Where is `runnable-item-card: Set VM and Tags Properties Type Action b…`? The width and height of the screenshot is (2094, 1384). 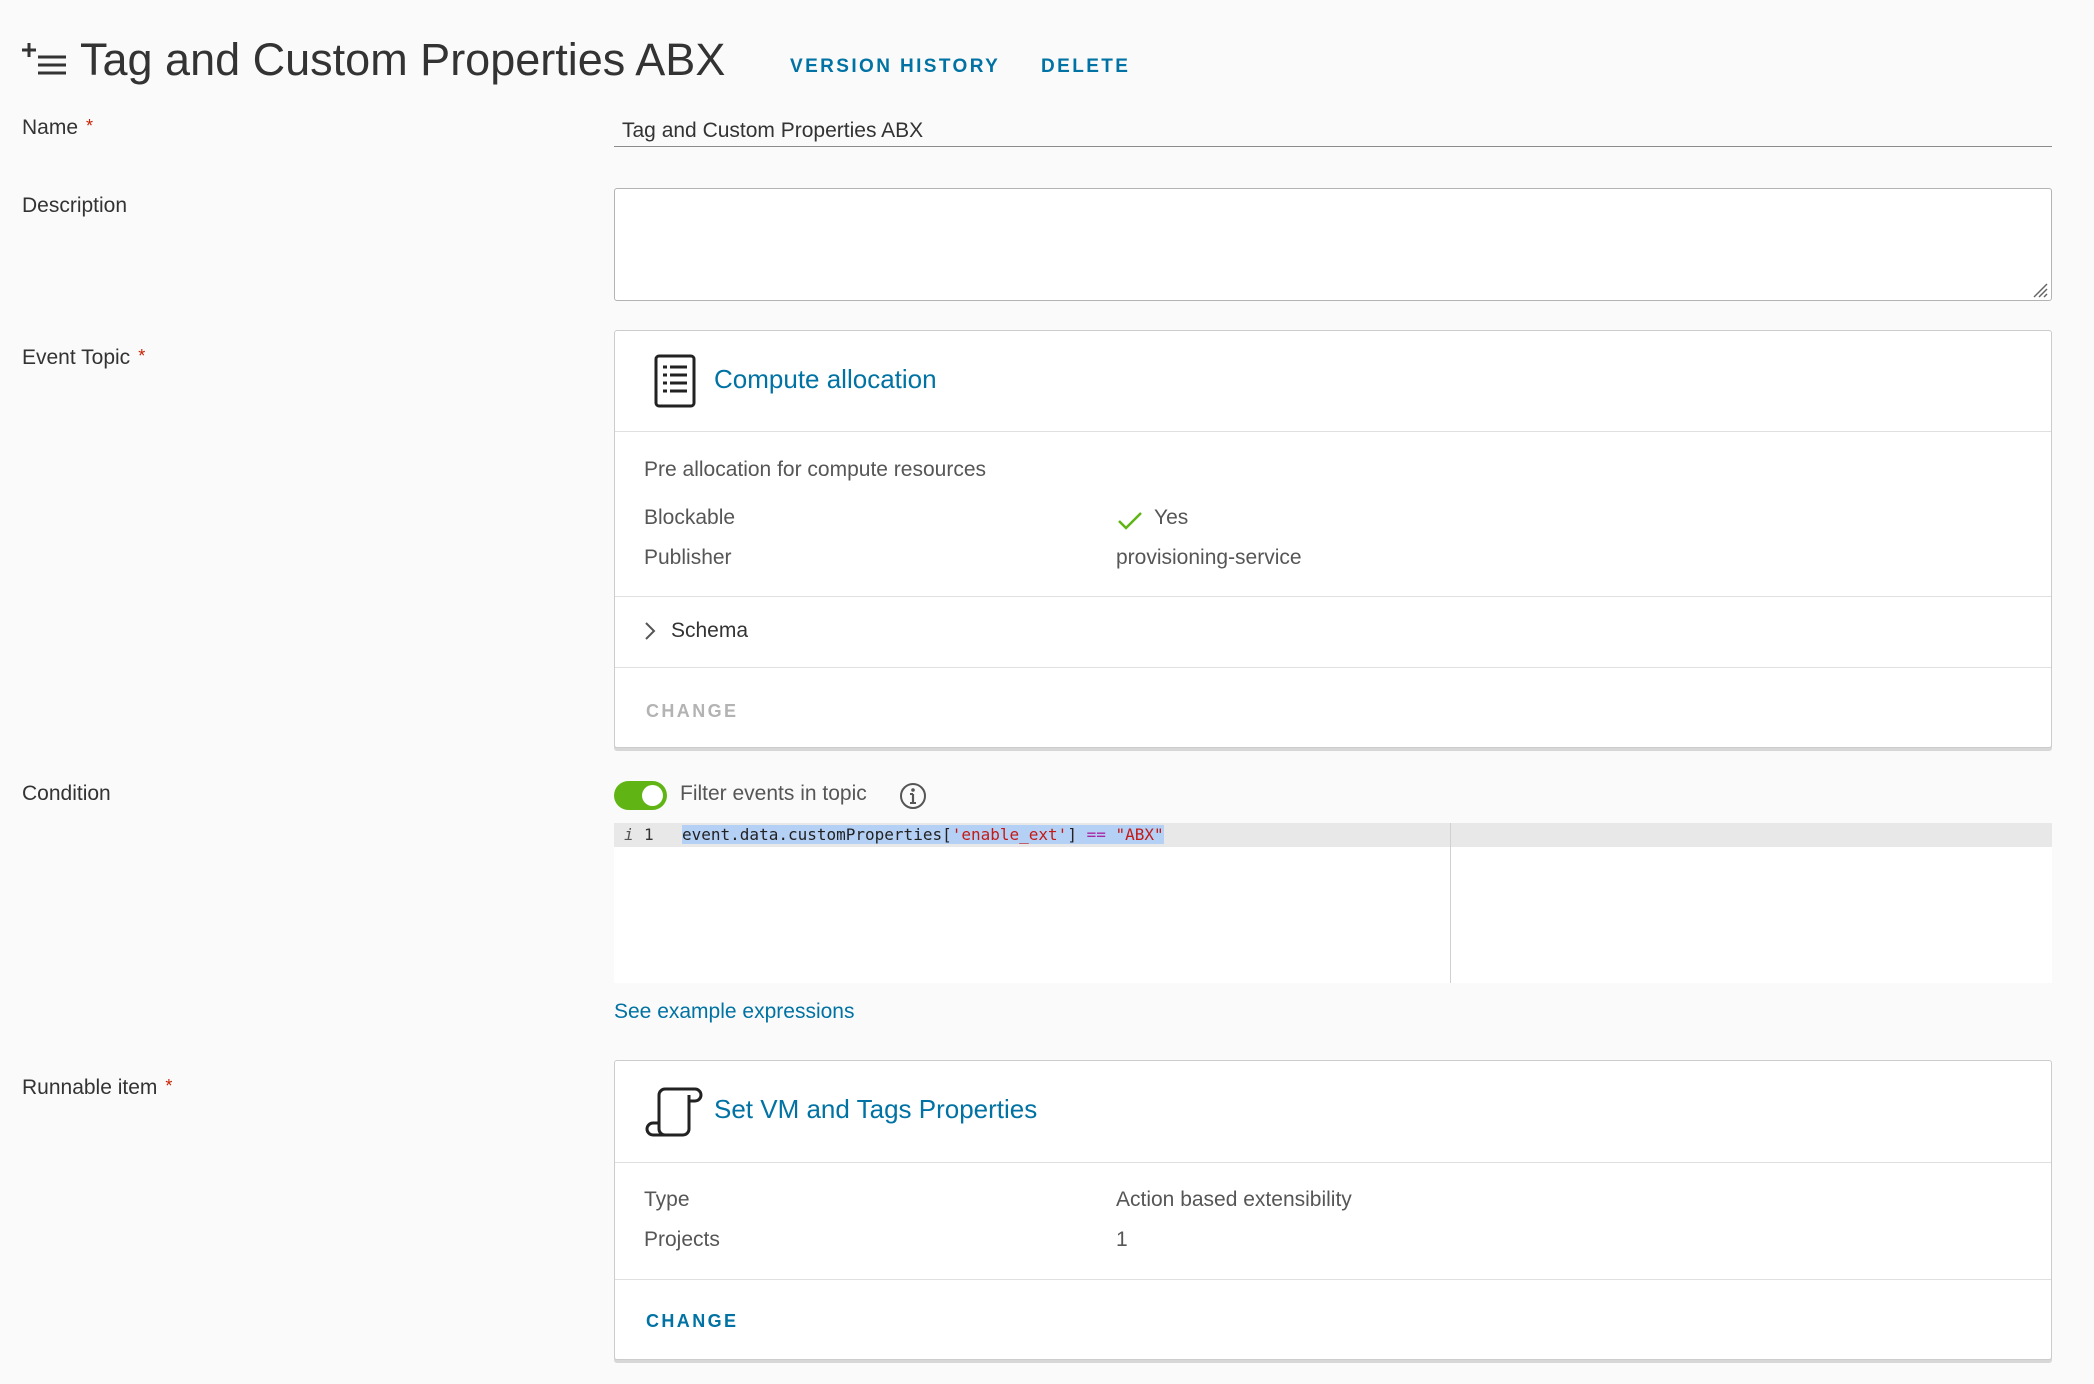 runnable-item-card: Set VM and Tags Properties Type Action b… is located at coordinates (1333, 1210).